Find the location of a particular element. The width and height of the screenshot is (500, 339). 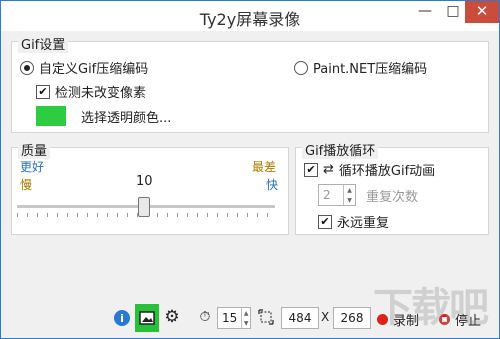

spin-down-icon: ▼ is located at coordinates (349, 200).